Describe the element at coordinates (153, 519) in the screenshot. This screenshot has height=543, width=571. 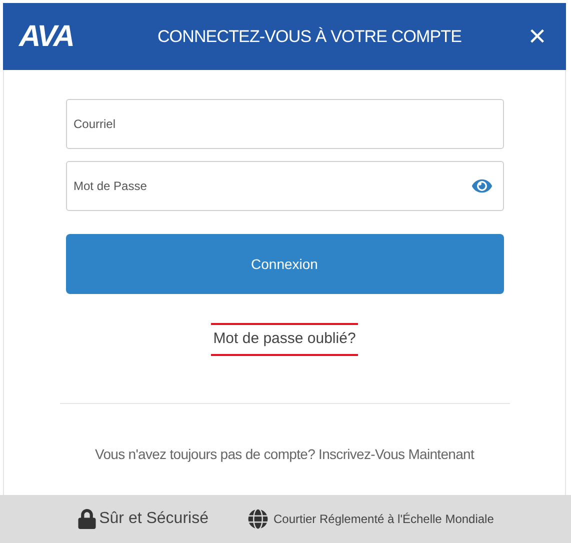
I see `footer-text: Sûr et Sécurisé` at that location.